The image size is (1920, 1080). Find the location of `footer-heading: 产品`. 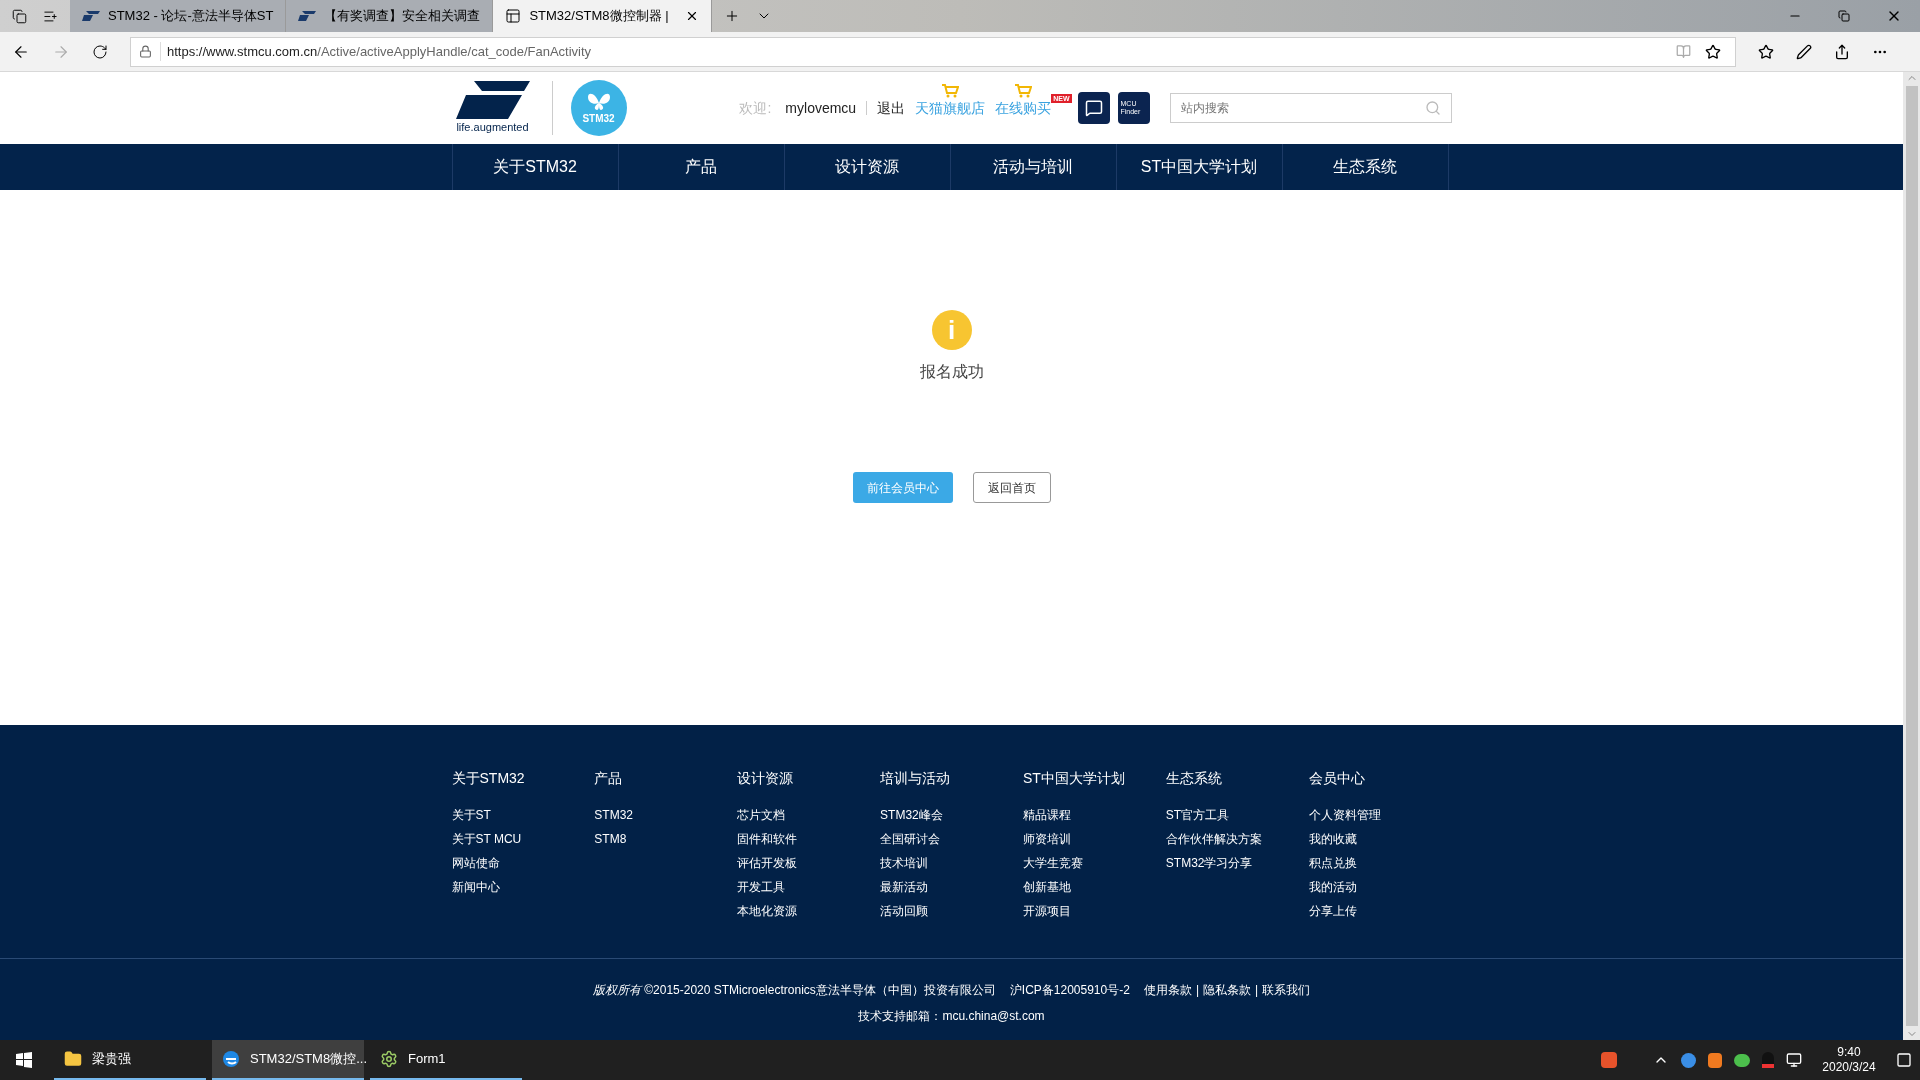

footer-heading: 产品 is located at coordinates (609, 778).